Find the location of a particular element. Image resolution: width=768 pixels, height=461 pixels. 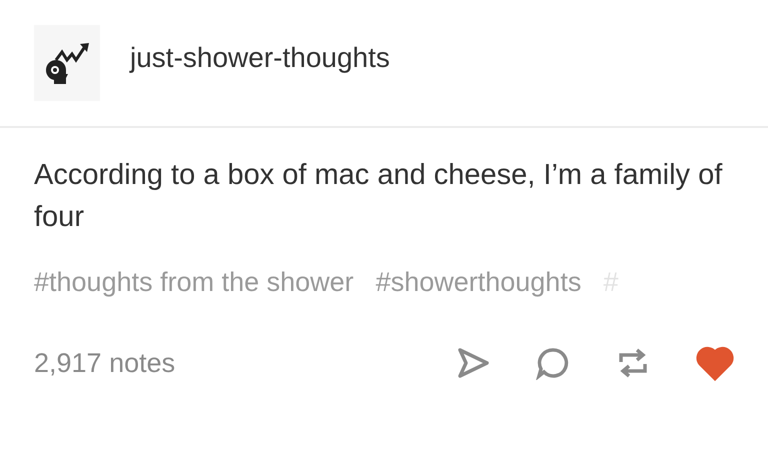

send-icon is located at coordinates (473, 363).